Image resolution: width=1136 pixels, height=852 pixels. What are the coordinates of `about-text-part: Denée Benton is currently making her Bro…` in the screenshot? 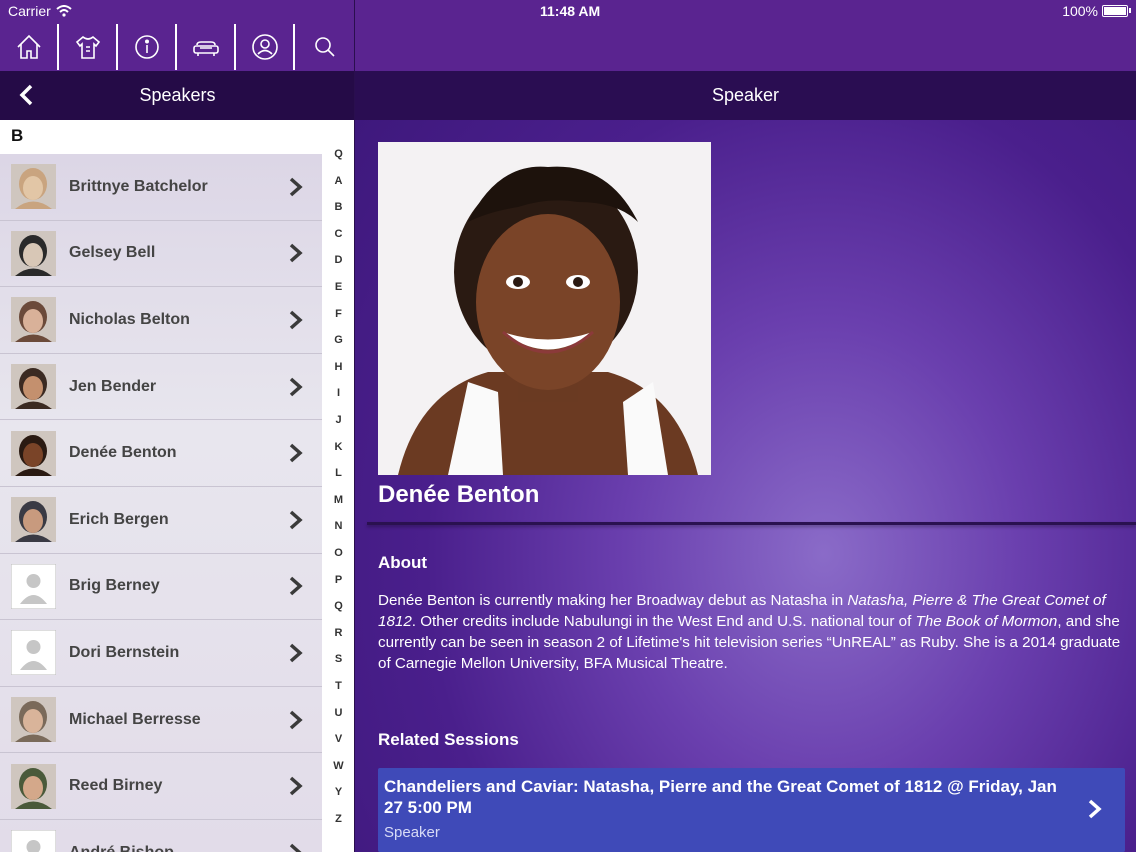 It's located at (613, 600).